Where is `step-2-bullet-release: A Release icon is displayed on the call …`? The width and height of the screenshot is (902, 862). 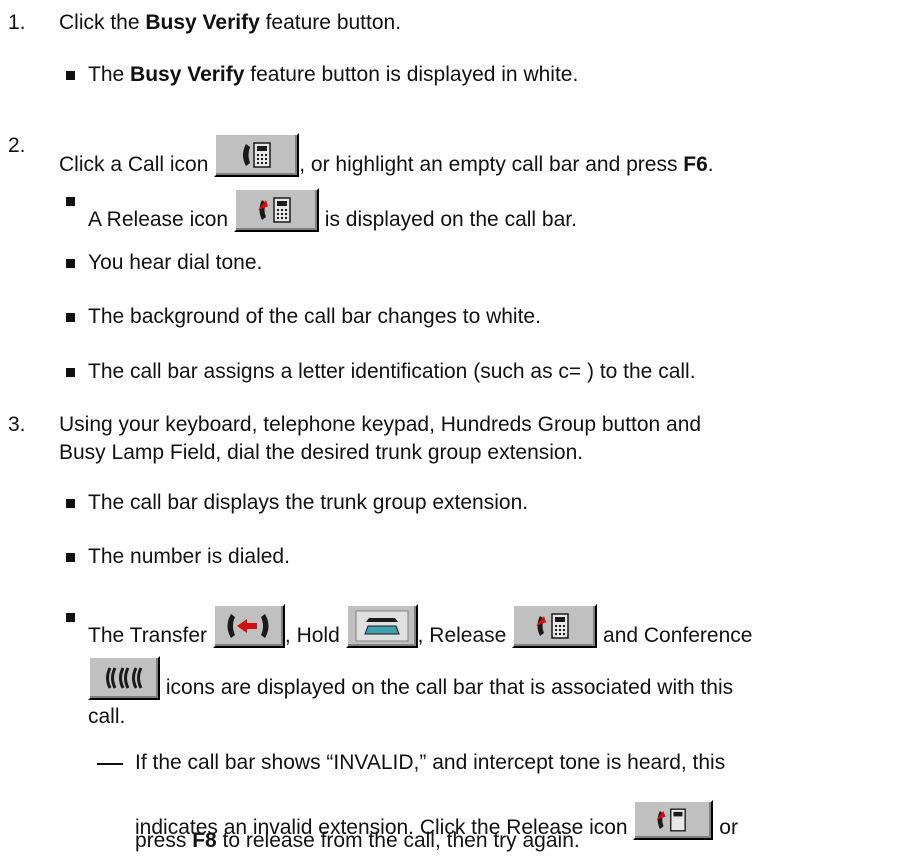
step-2-bullet-release: A Release icon is displayed on the call … is located at coordinates (332, 210).